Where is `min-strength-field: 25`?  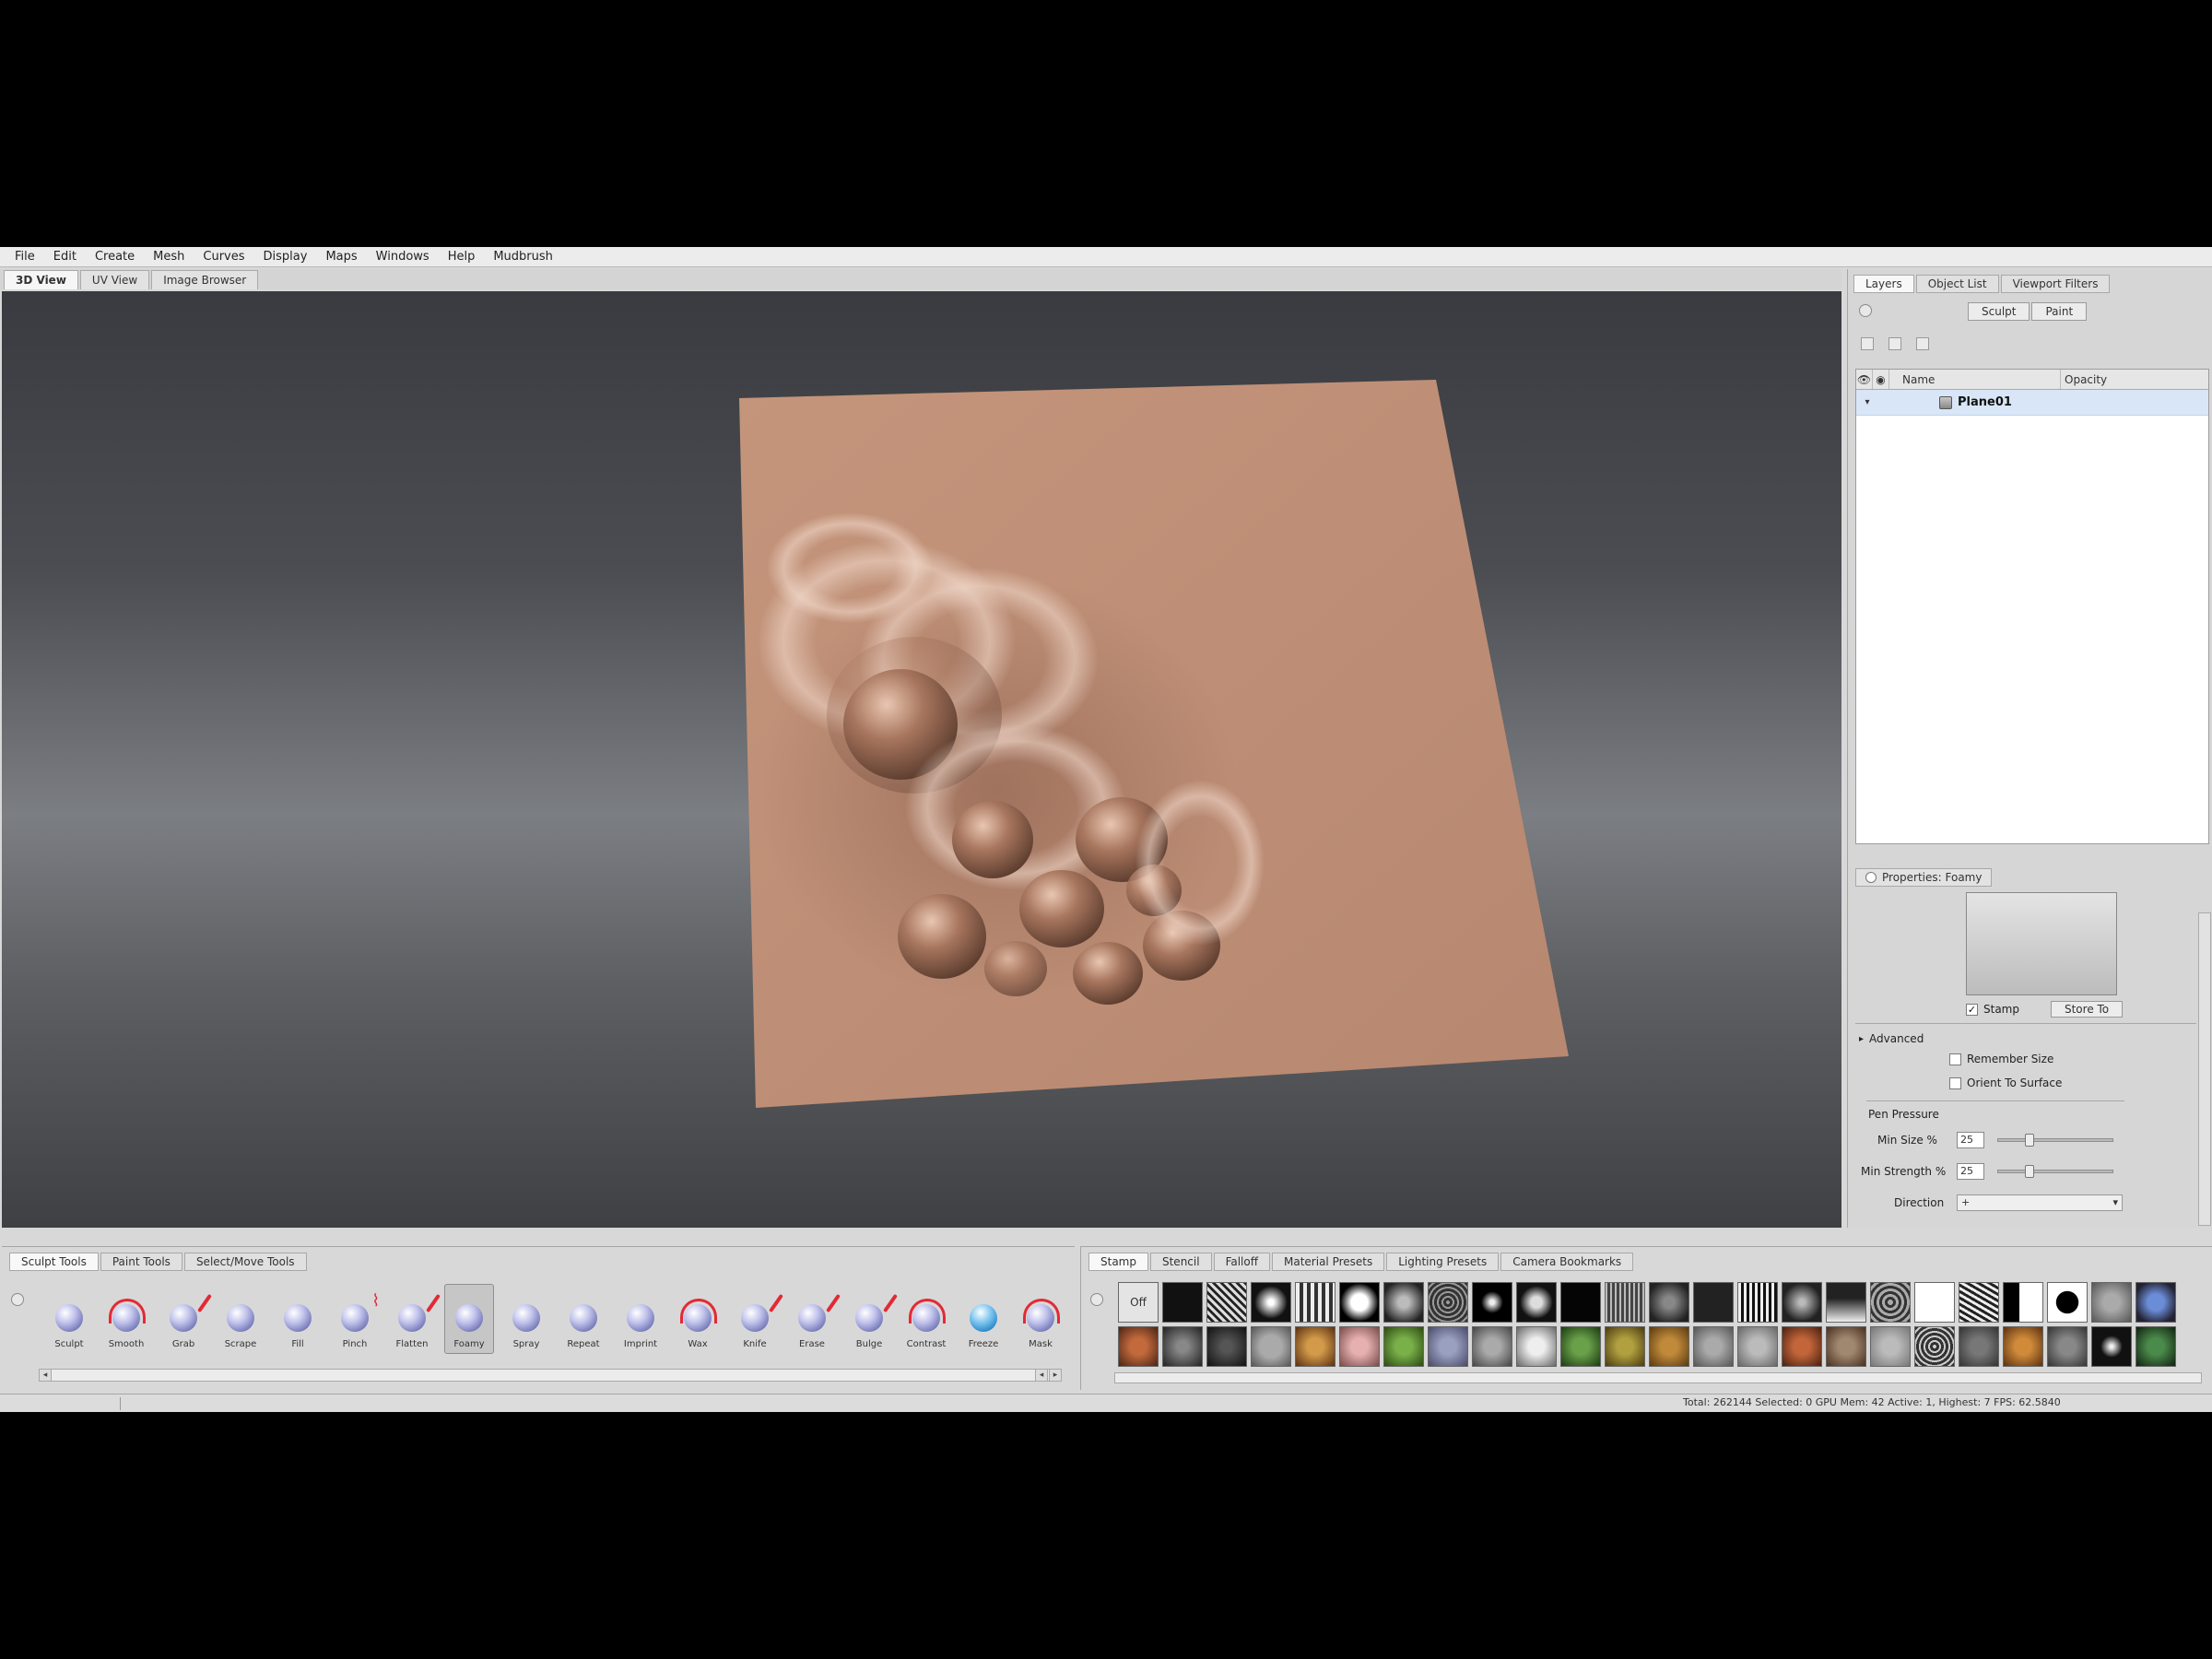 min-strength-field: 25 is located at coordinates (1970, 1171).